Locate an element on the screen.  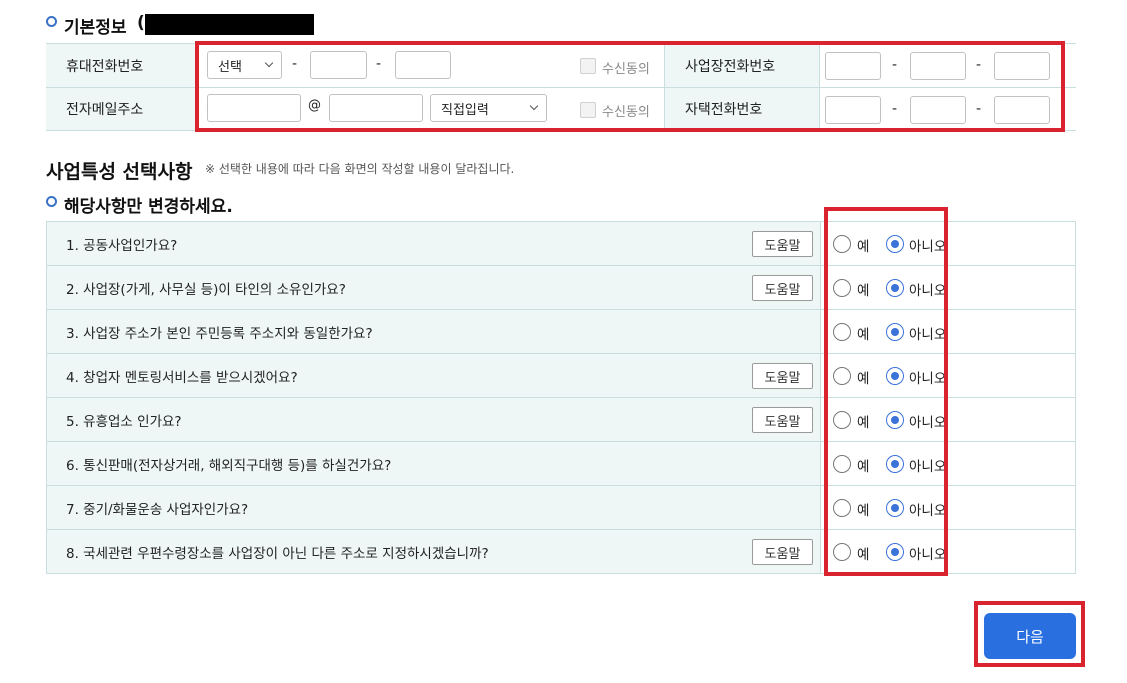
business-phone-label: 사업장전화번호 is located at coordinates (742, 65).